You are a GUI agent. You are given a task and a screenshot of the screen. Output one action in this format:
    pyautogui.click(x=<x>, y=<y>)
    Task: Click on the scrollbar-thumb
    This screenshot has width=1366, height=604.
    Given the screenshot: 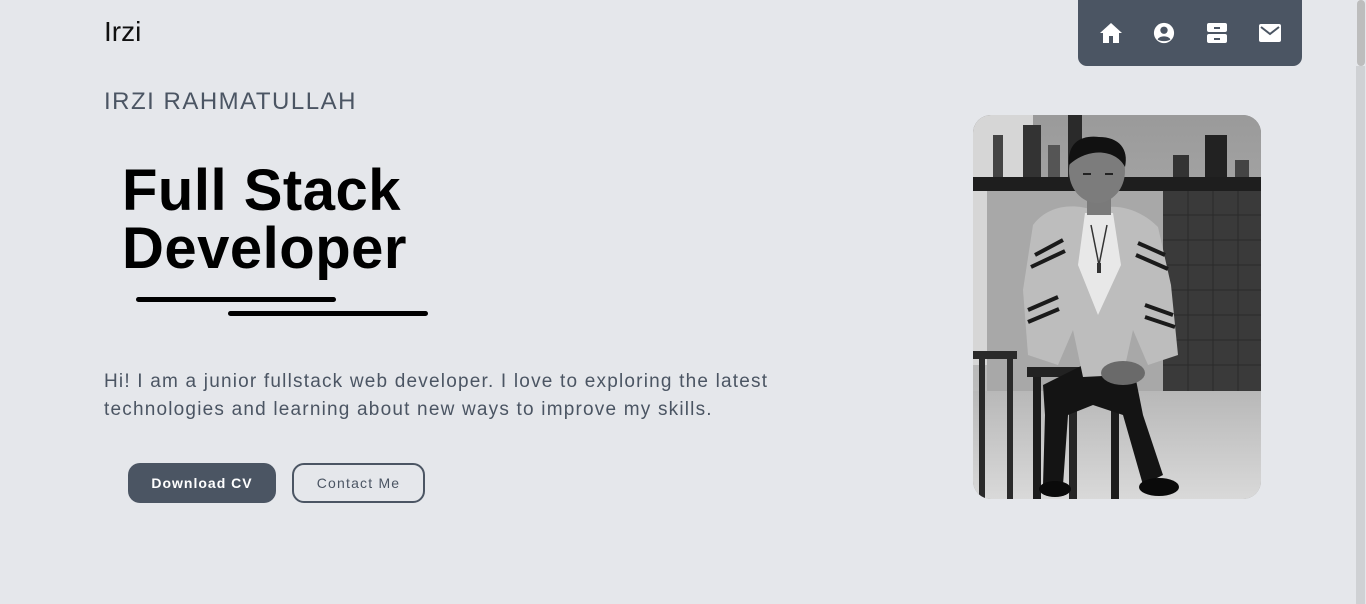 What is the action you would take?
    pyautogui.click(x=1361, y=33)
    